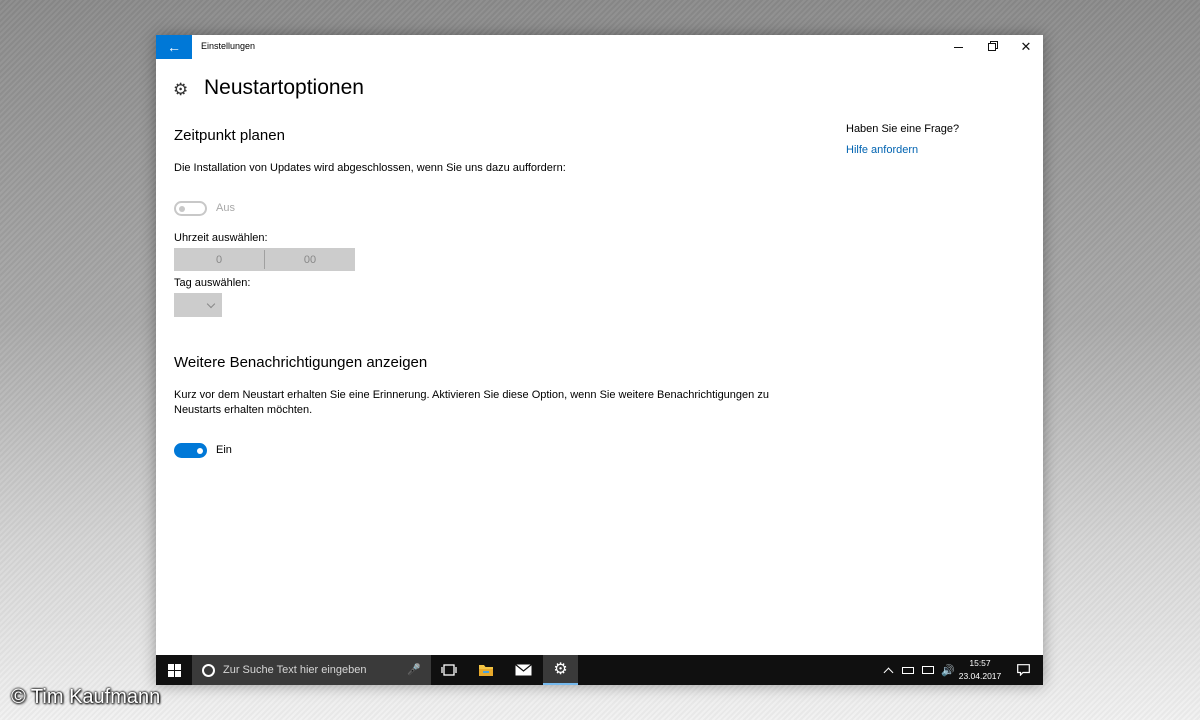  I want to click on file-explorer-icon, so click(486, 670).